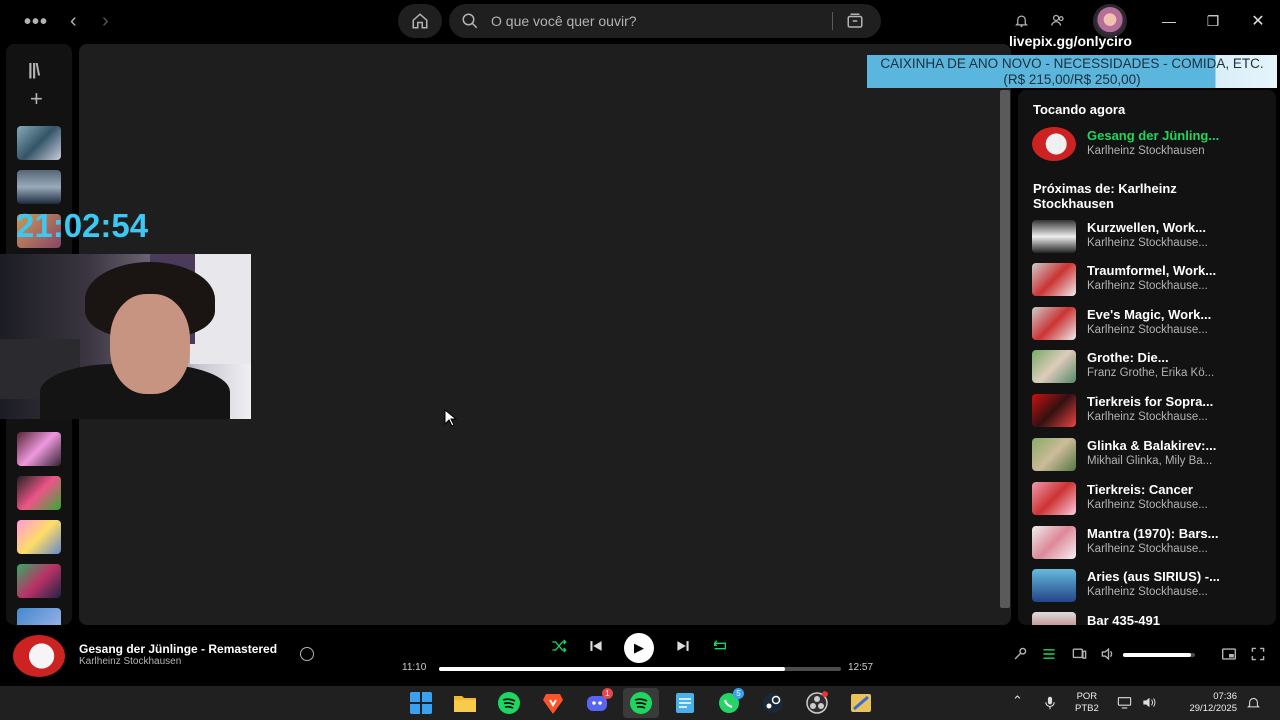 Image resolution: width=1280 pixels, height=720 pixels. Describe the element at coordinates (1070, 41) in the screenshot. I see `livepix-overlay-text: livepix.gg/onlyciro` at that location.